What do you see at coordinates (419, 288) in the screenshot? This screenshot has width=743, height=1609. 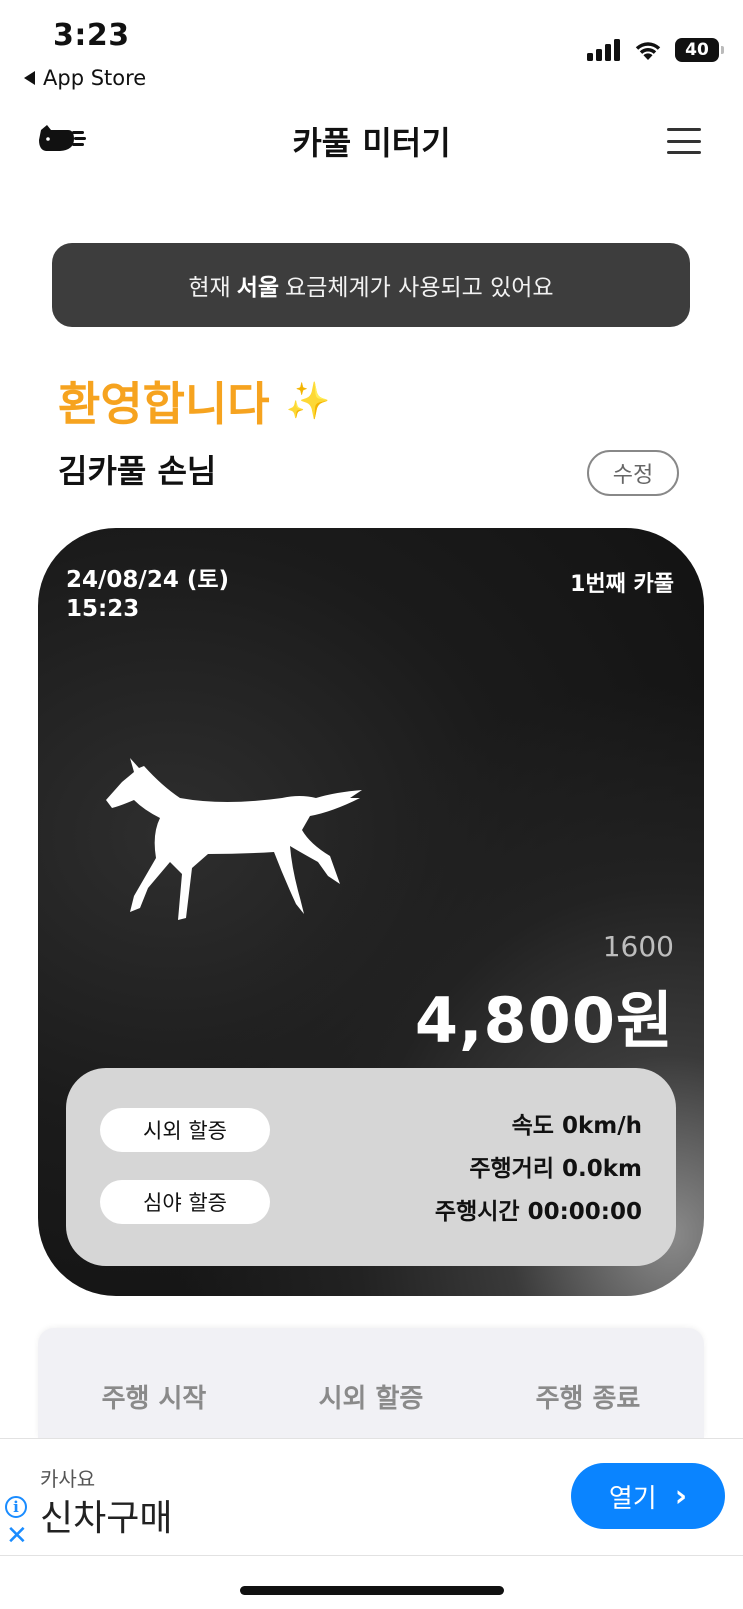 I see `banner-suffix: 요금체계가 사용되고 있어요` at bounding box center [419, 288].